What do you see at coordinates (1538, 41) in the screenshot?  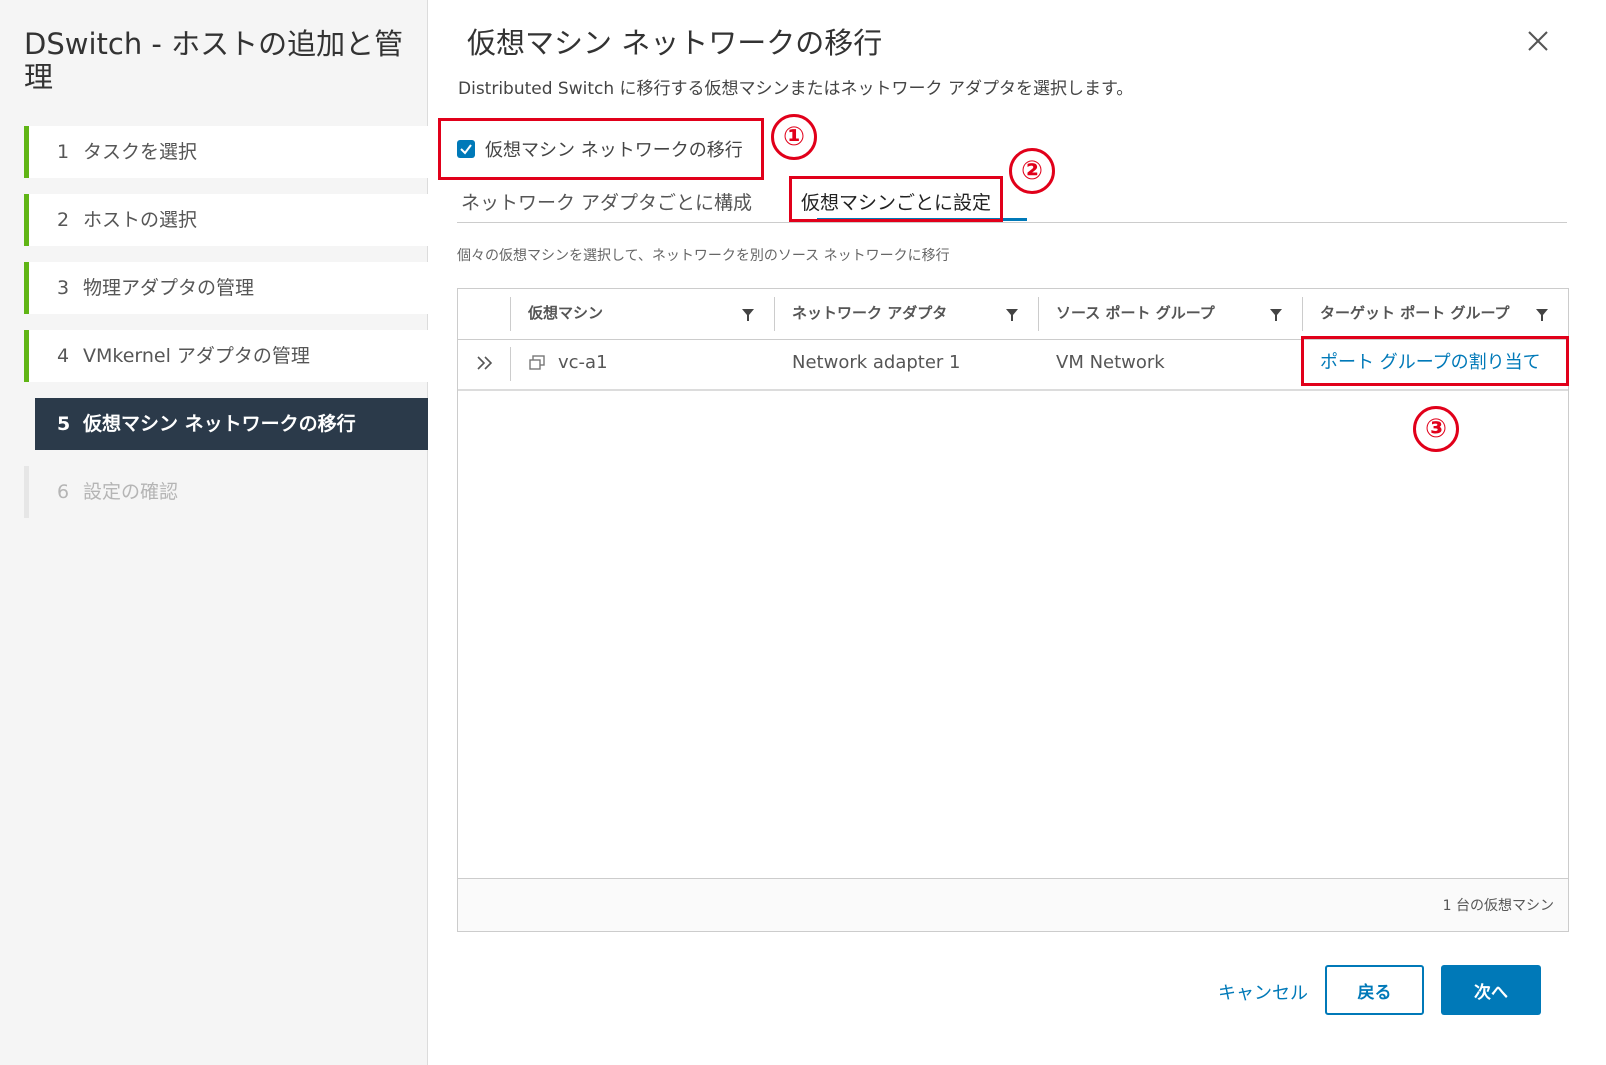 I see `close-icon` at bounding box center [1538, 41].